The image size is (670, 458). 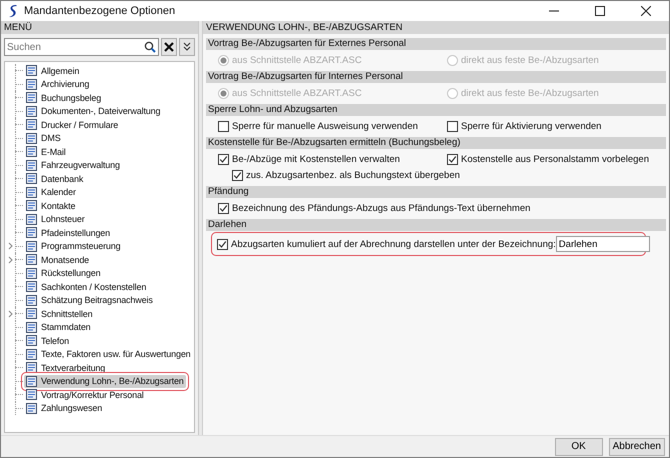 I want to click on tree-item: Programmsteuerung, so click(x=63, y=246).